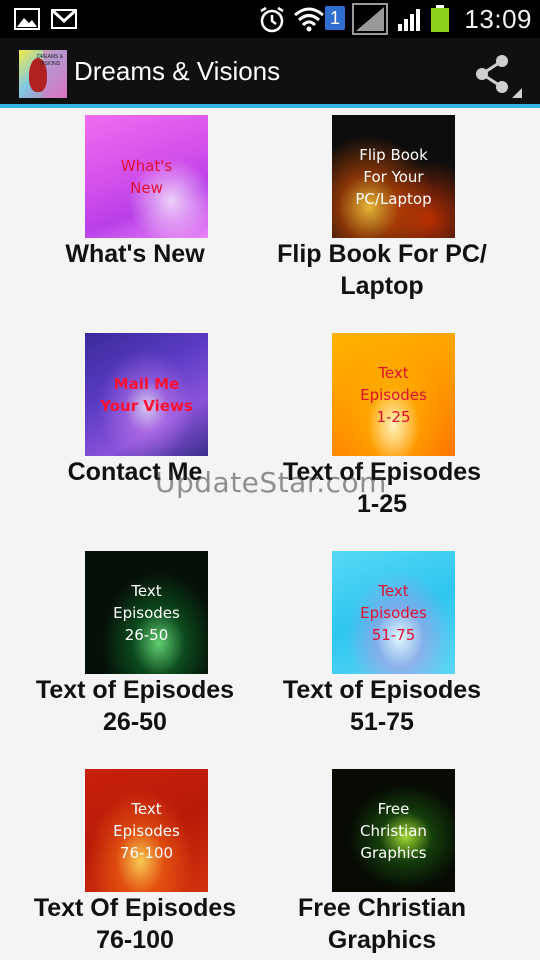 The height and width of the screenshot is (960, 540). I want to click on watermark: UpdateStar.com, so click(271, 482).